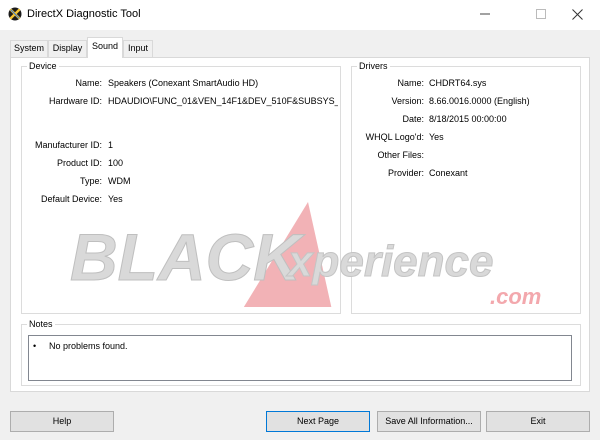 This screenshot has height=440, width=600. What do you see at coordinates (116, 163) in the screenshot?
I see `product-id-value: 100` at bounding box center [116, 163].